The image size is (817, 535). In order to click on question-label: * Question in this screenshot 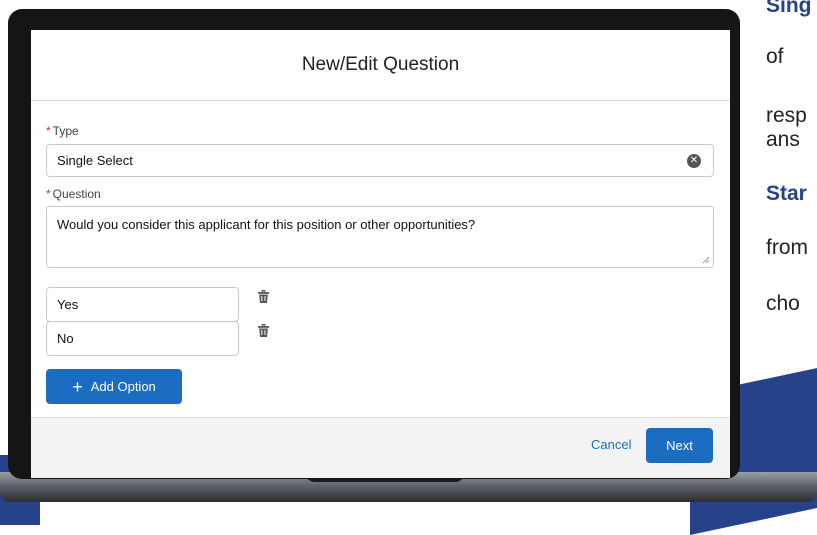, I will do `click(73, 194)`.